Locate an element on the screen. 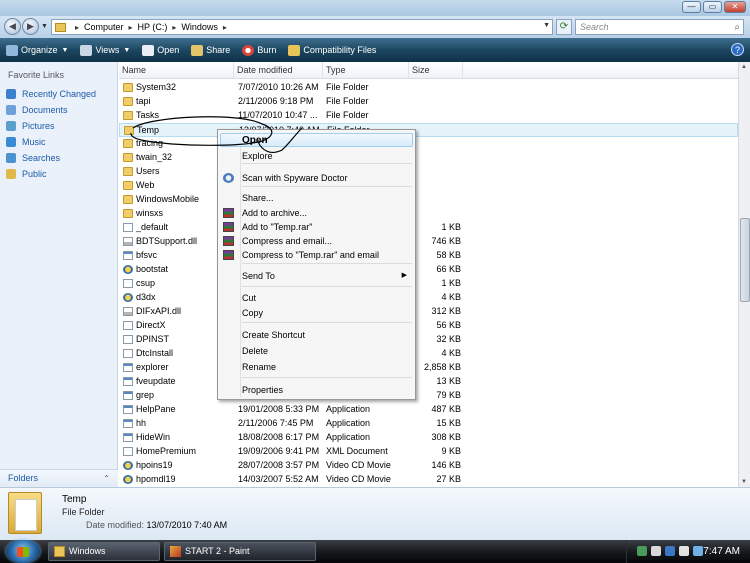  menu-item-rename: Rename is located at coordinates (259, 367).